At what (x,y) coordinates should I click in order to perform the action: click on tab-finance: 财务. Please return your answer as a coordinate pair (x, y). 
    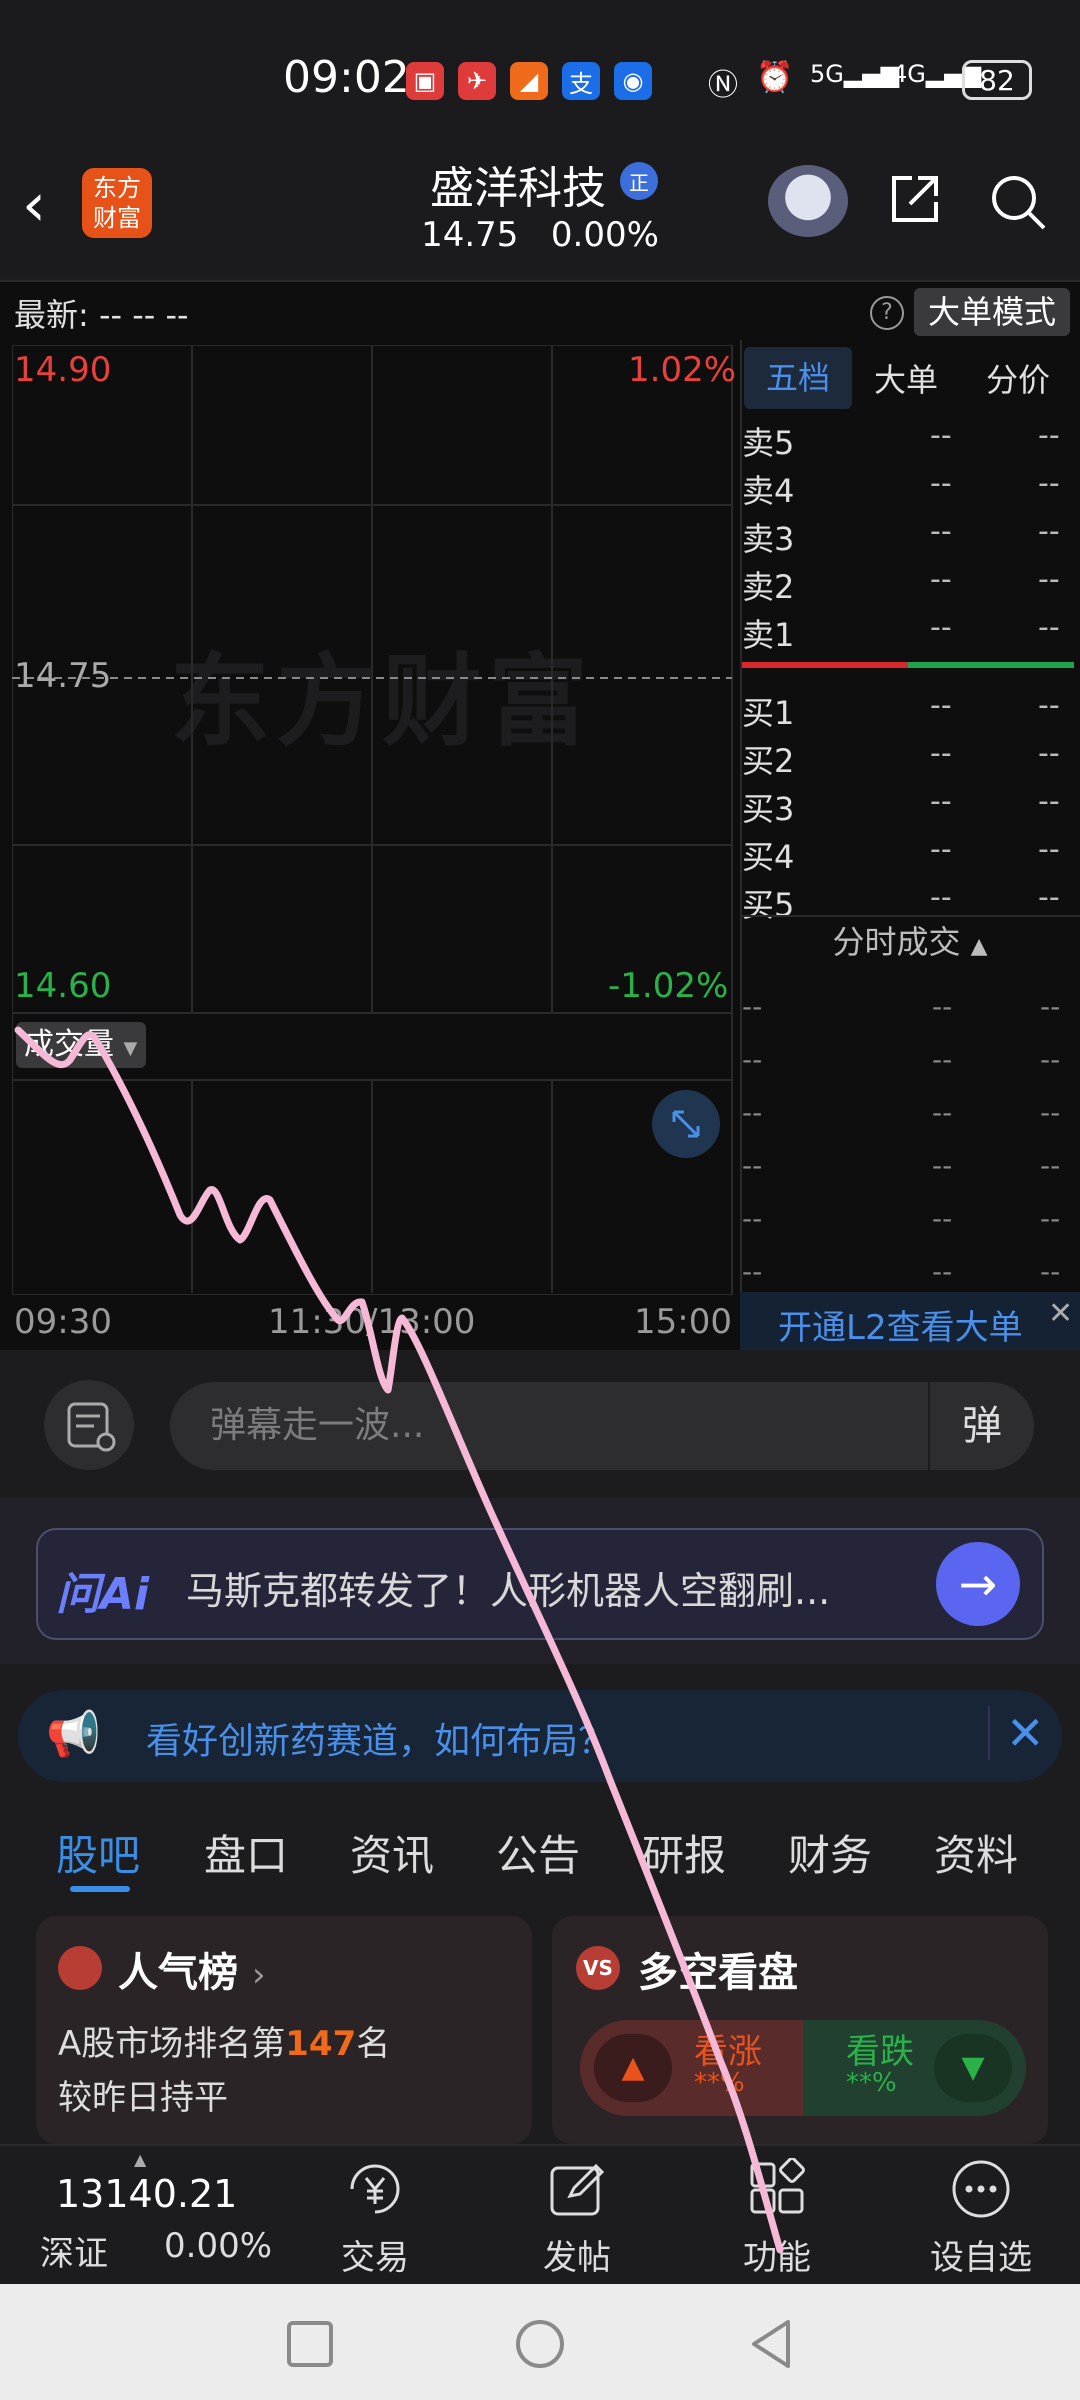
    Looking at the image, I should click on (830, 1852).